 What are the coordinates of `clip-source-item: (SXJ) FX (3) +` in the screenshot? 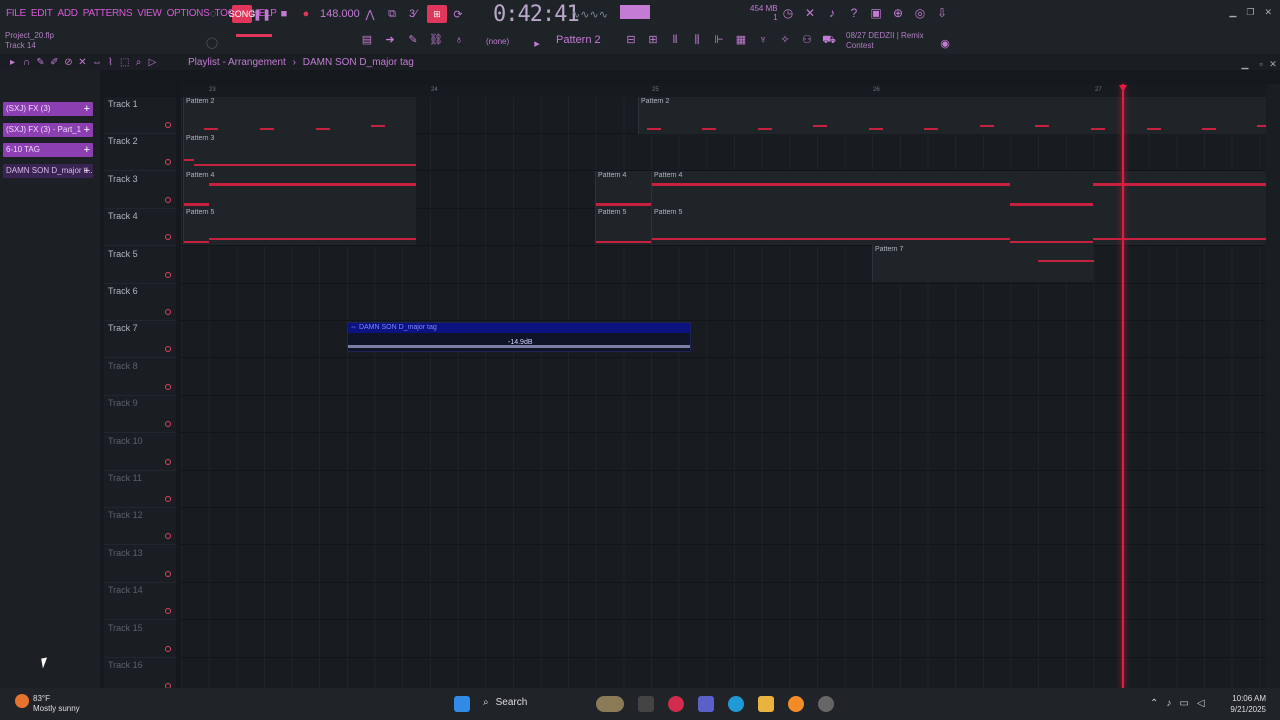 It's located at (48, 109).